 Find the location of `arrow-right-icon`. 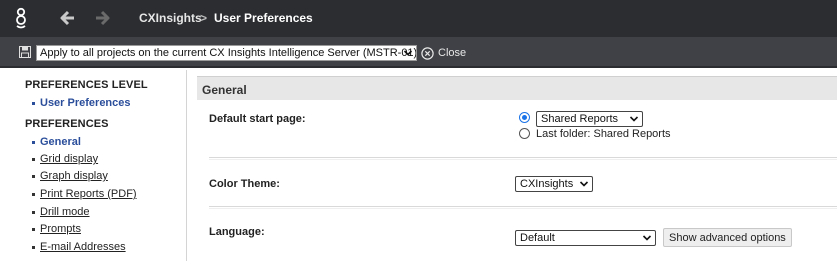

arrow-right-icon is located at coordinates (102, 18).